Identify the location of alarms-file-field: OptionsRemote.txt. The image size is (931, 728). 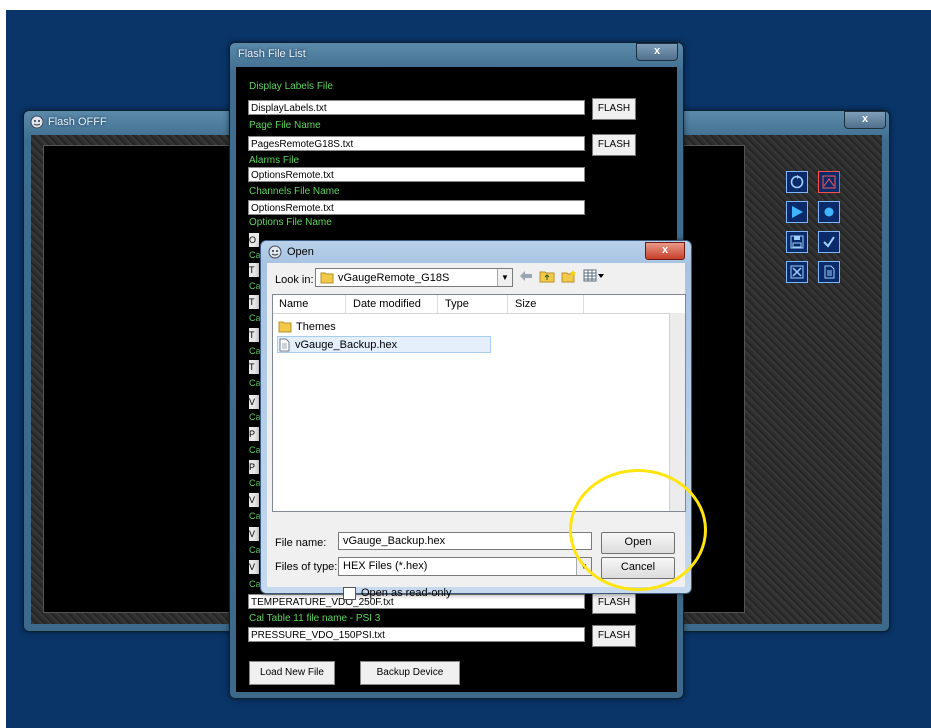
(416, 174).